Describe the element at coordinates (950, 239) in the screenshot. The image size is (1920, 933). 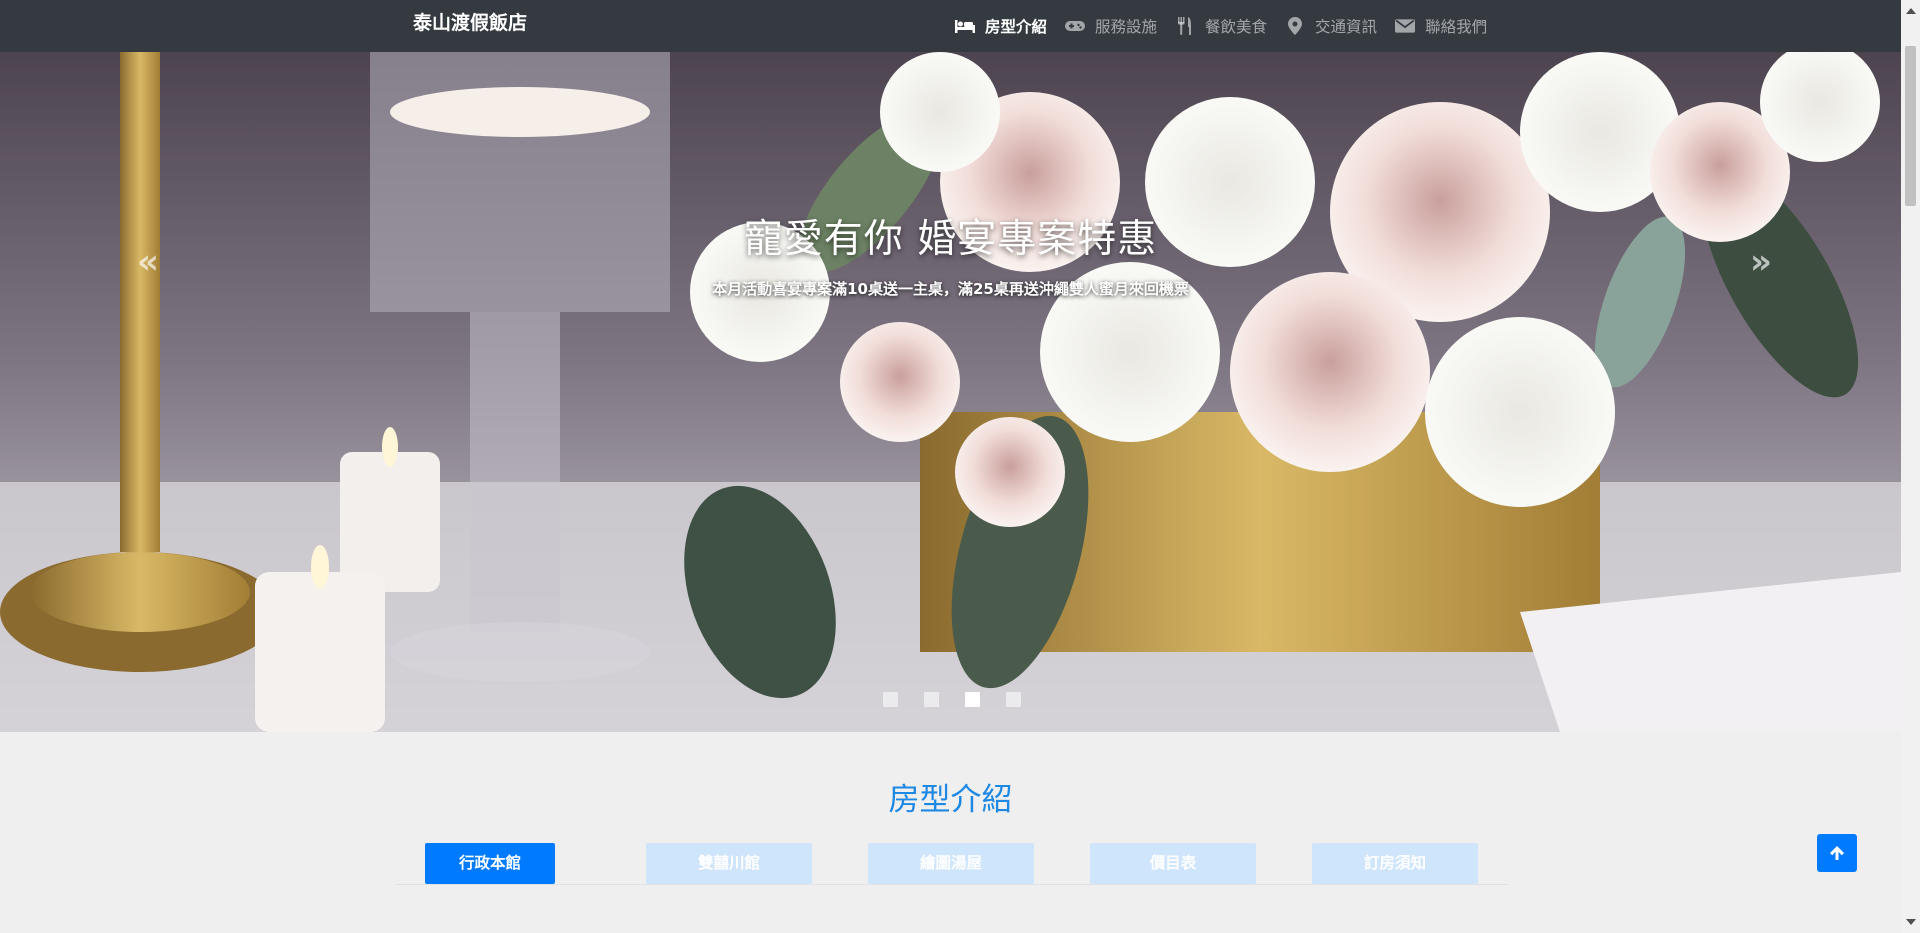
I see `carousel-title: 寵愛有你 婚宴專案特惠` at that location.